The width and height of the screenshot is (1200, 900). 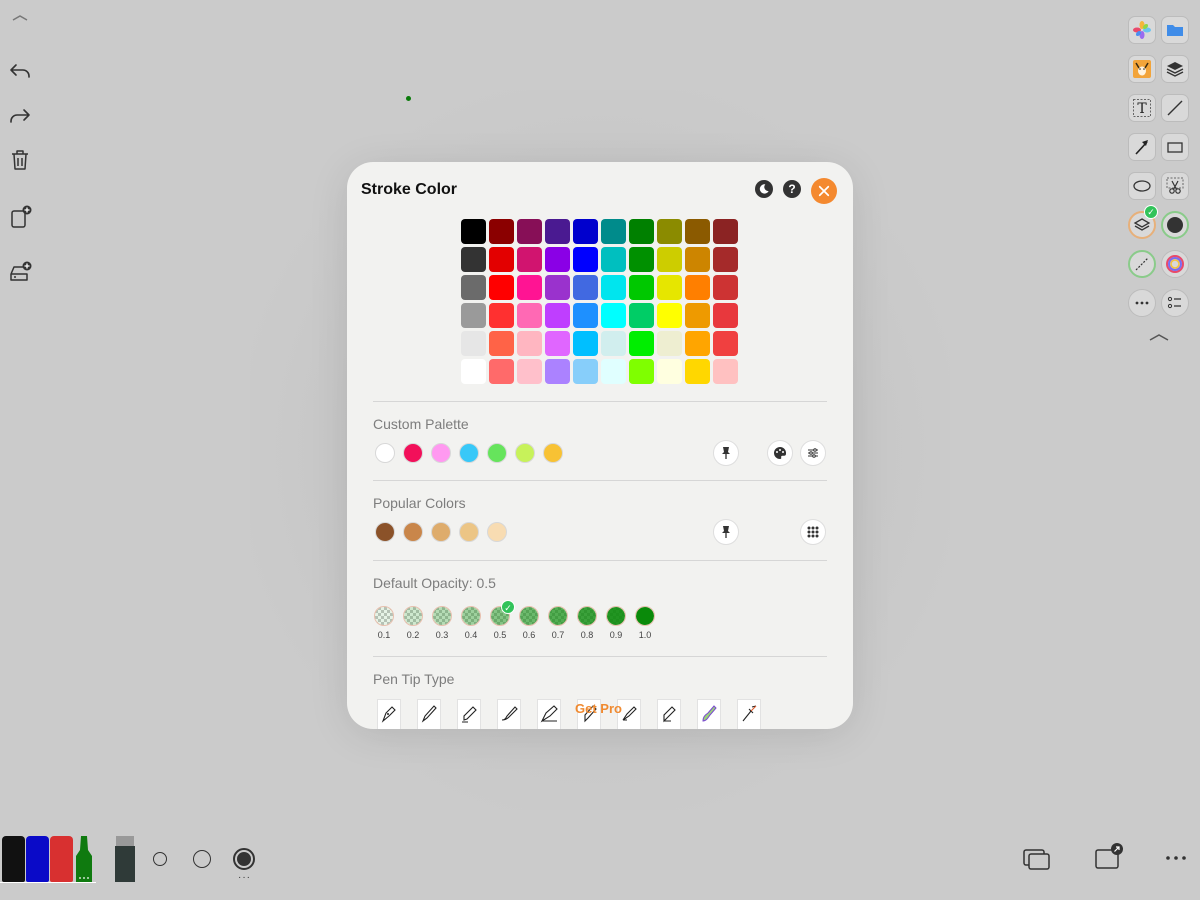 I want to click on opacity-option: 0.6, so click(x=529, y=623).